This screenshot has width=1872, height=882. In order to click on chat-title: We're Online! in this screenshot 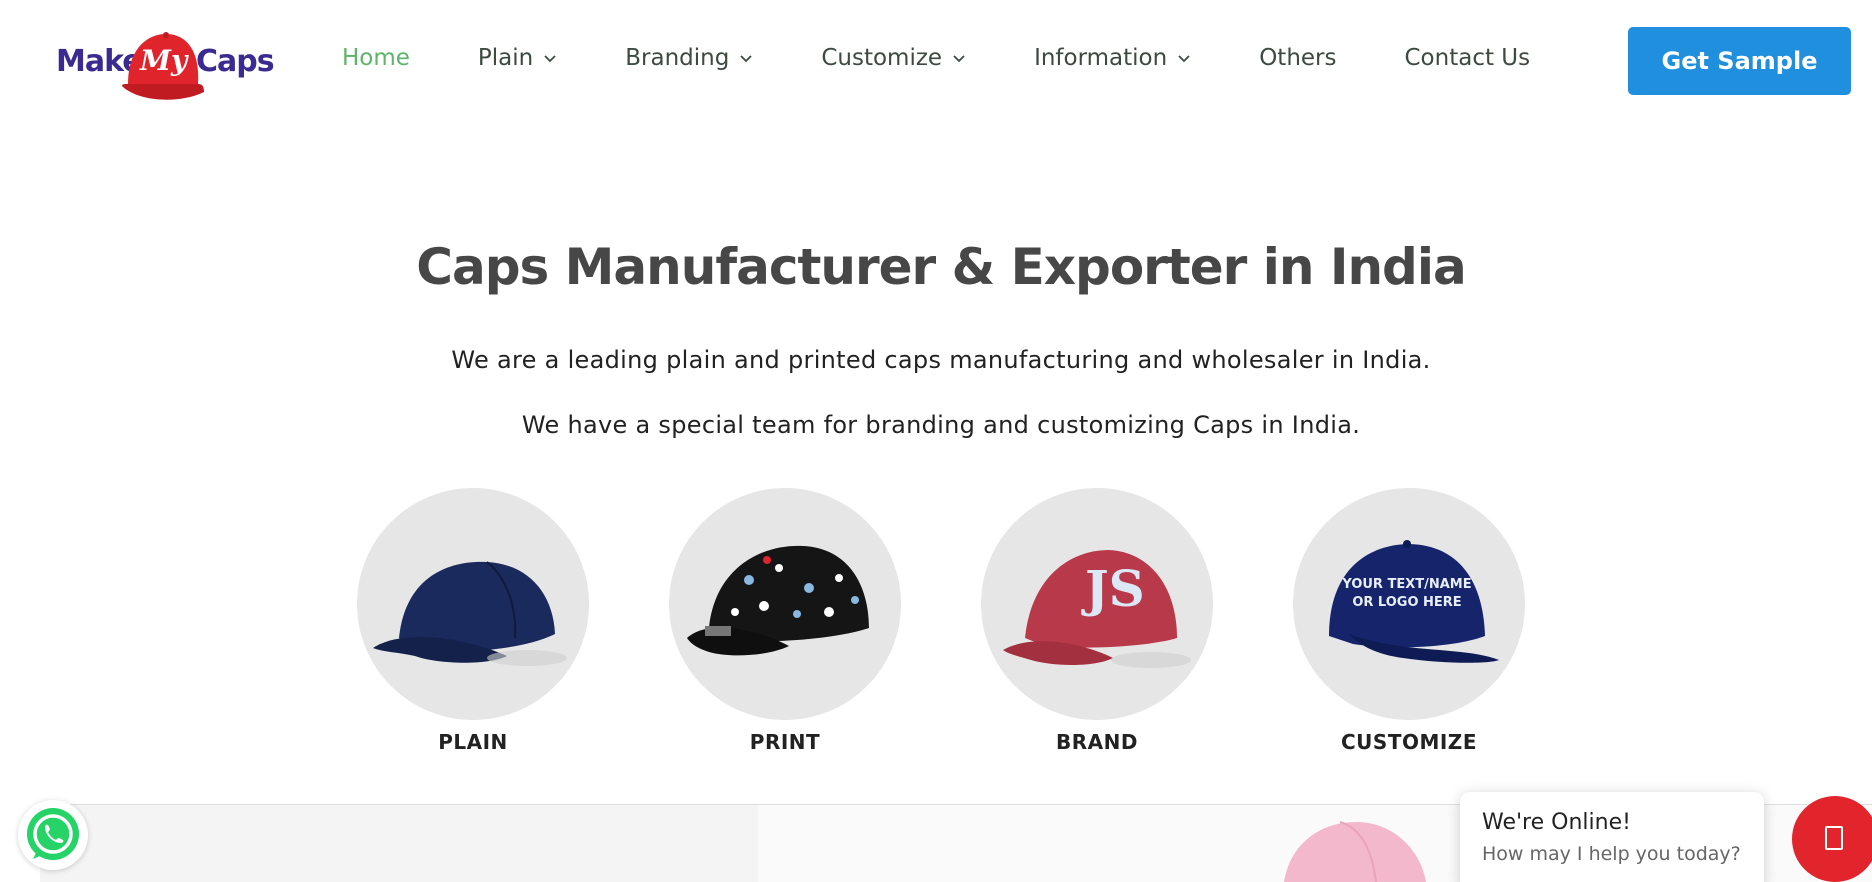, I will do `click(1556, 822)`.